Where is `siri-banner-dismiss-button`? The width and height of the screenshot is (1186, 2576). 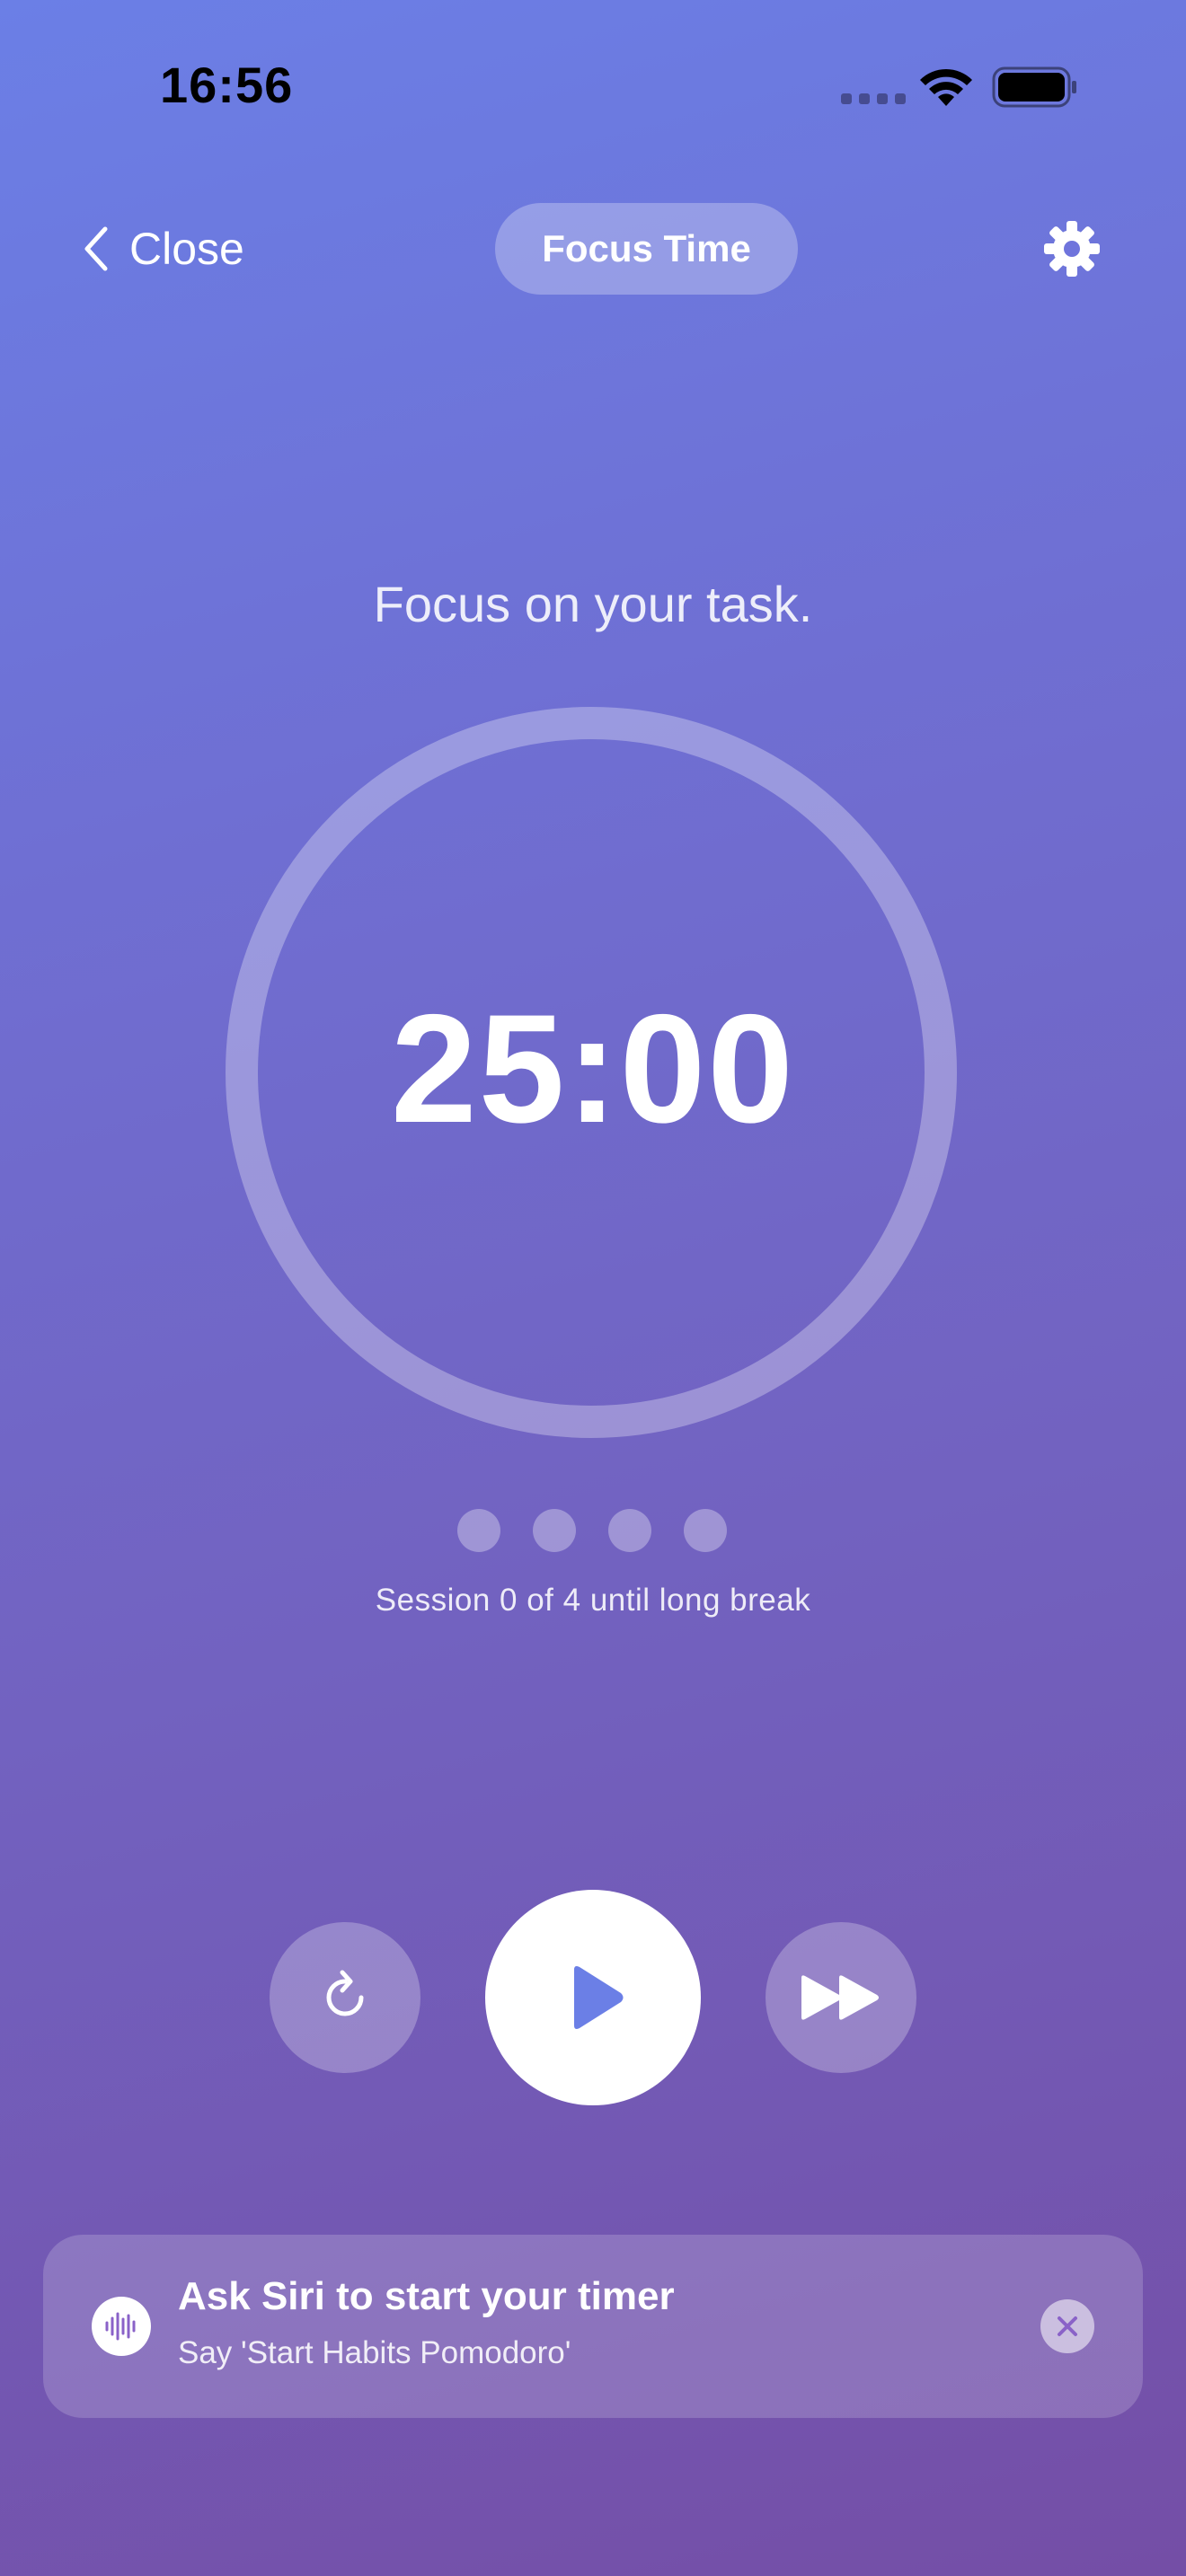 siri-banner-dismiss-button is located at coordinates (1067, 2326).